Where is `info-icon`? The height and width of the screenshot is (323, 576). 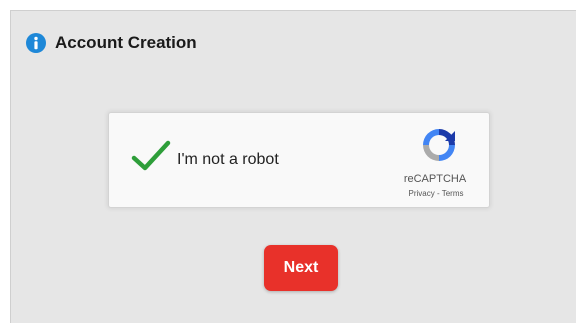 info-icon is located at coordinates (36, 43).